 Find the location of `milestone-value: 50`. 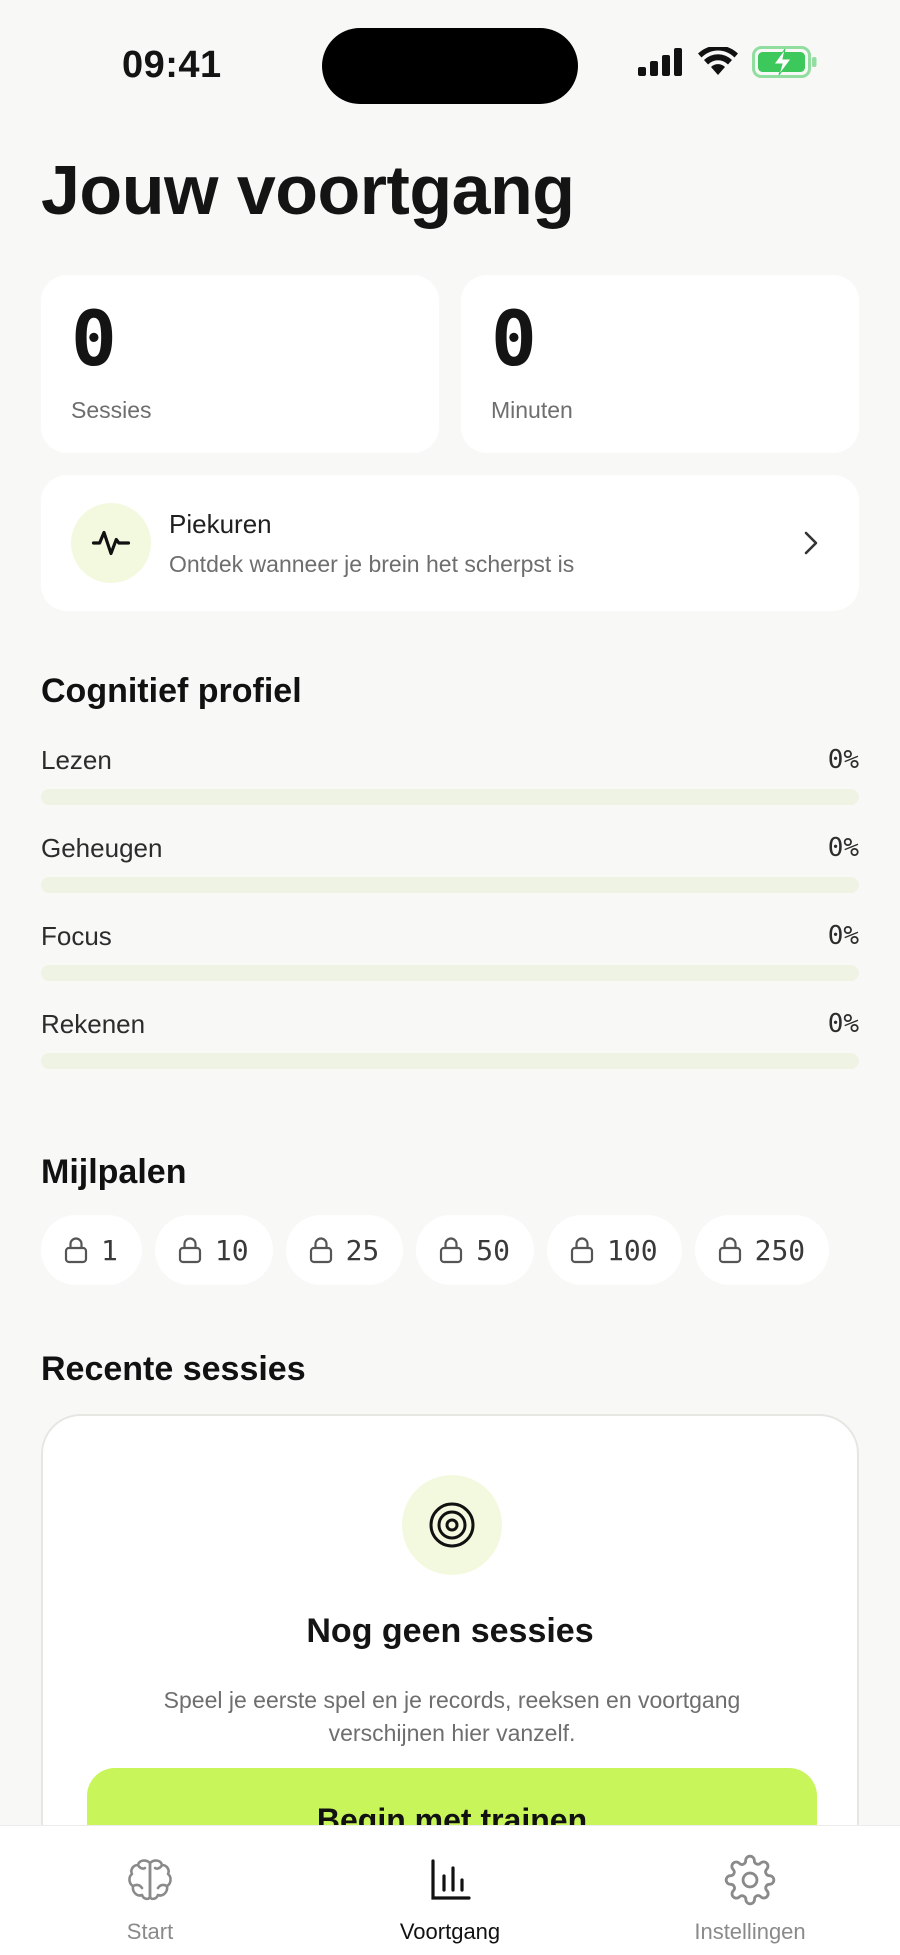

milestone-value: 50 is located at coordinates (493, 1250).